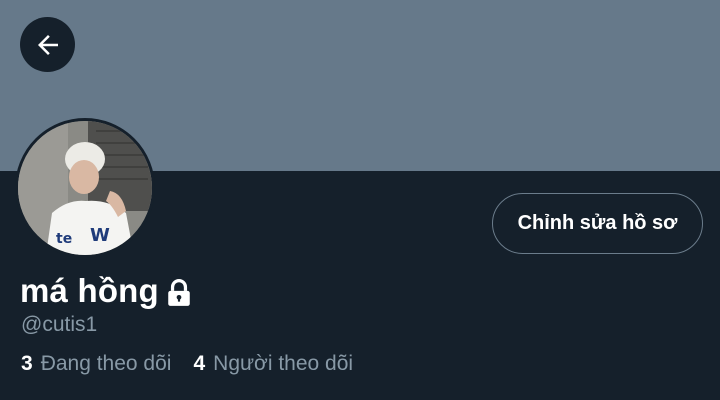 Image resolution: width=720 pixels, height=400 pixels. I want to click on back-button, so click(47, 44).